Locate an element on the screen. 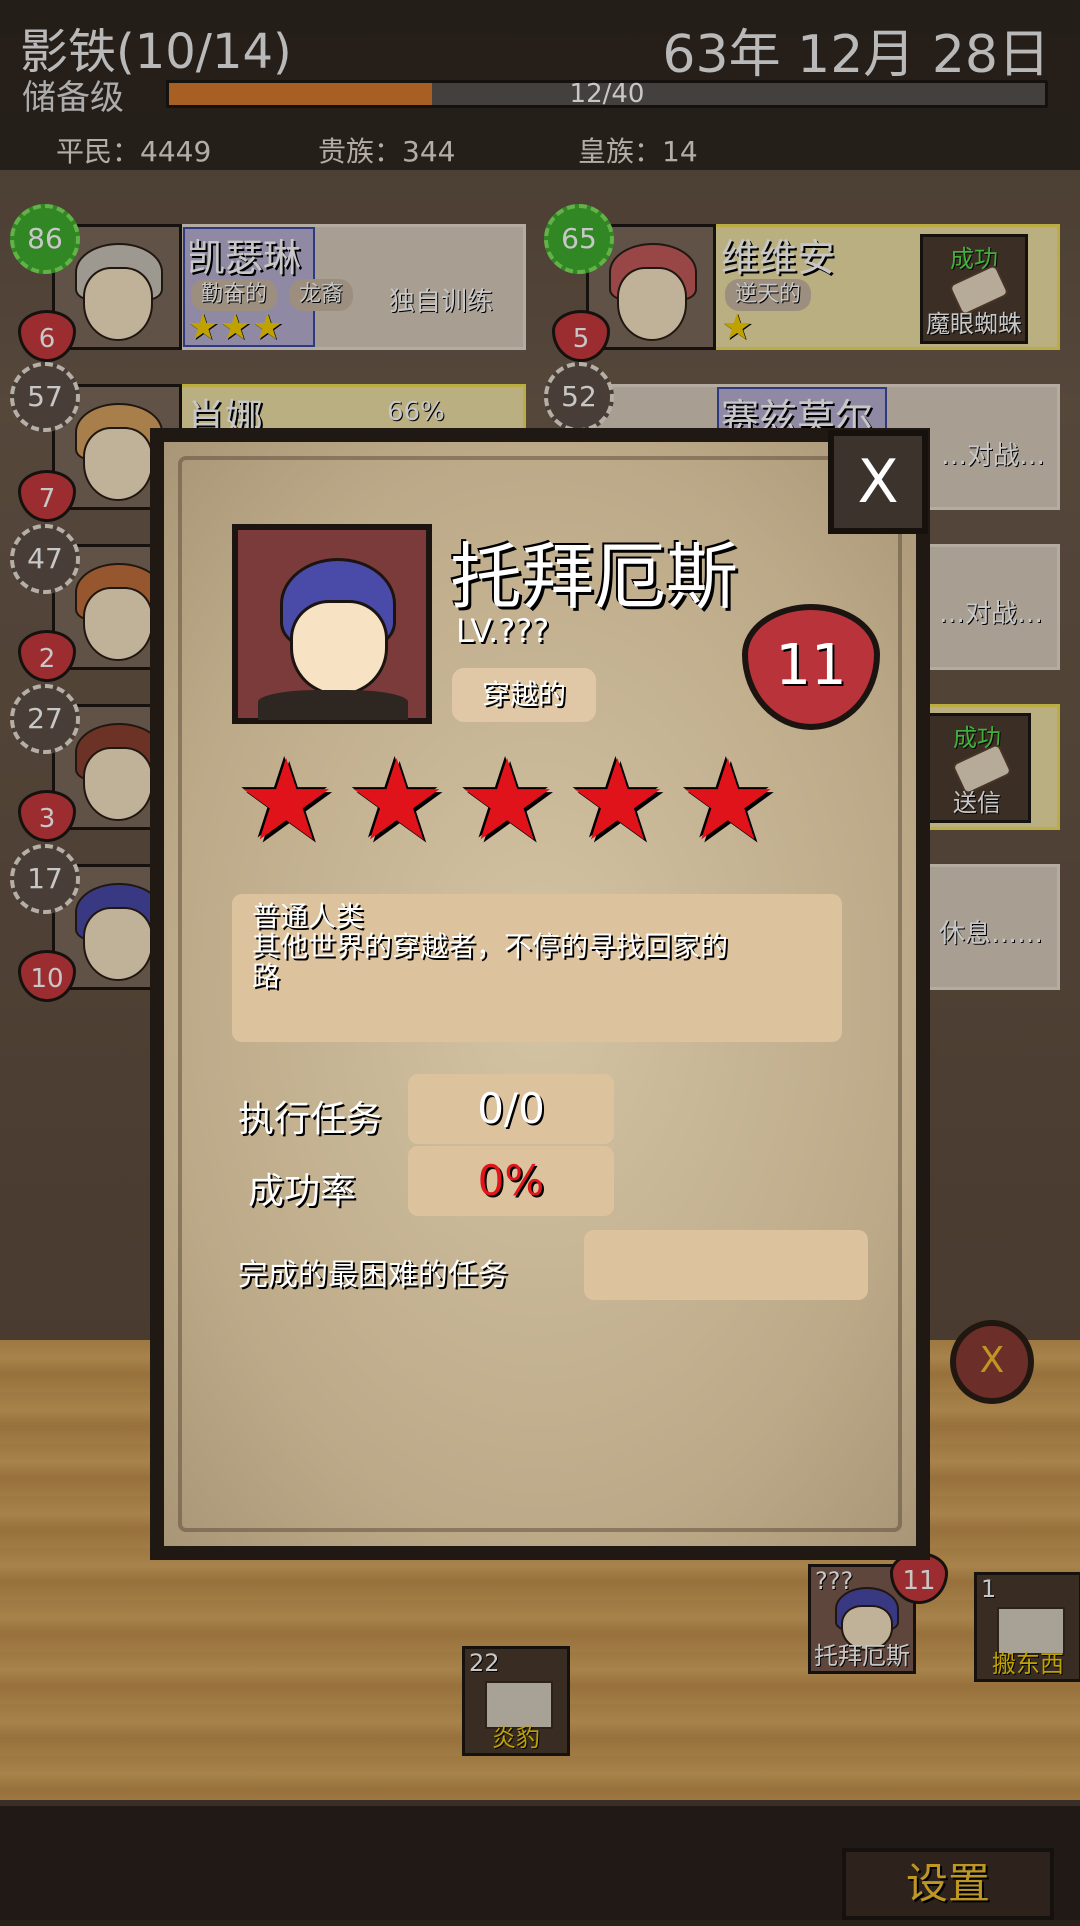 This screenshot has width=1080, height=1926. hardest-quest-label: 完成的最困难的任务 is located at coordinates (373, 1275).